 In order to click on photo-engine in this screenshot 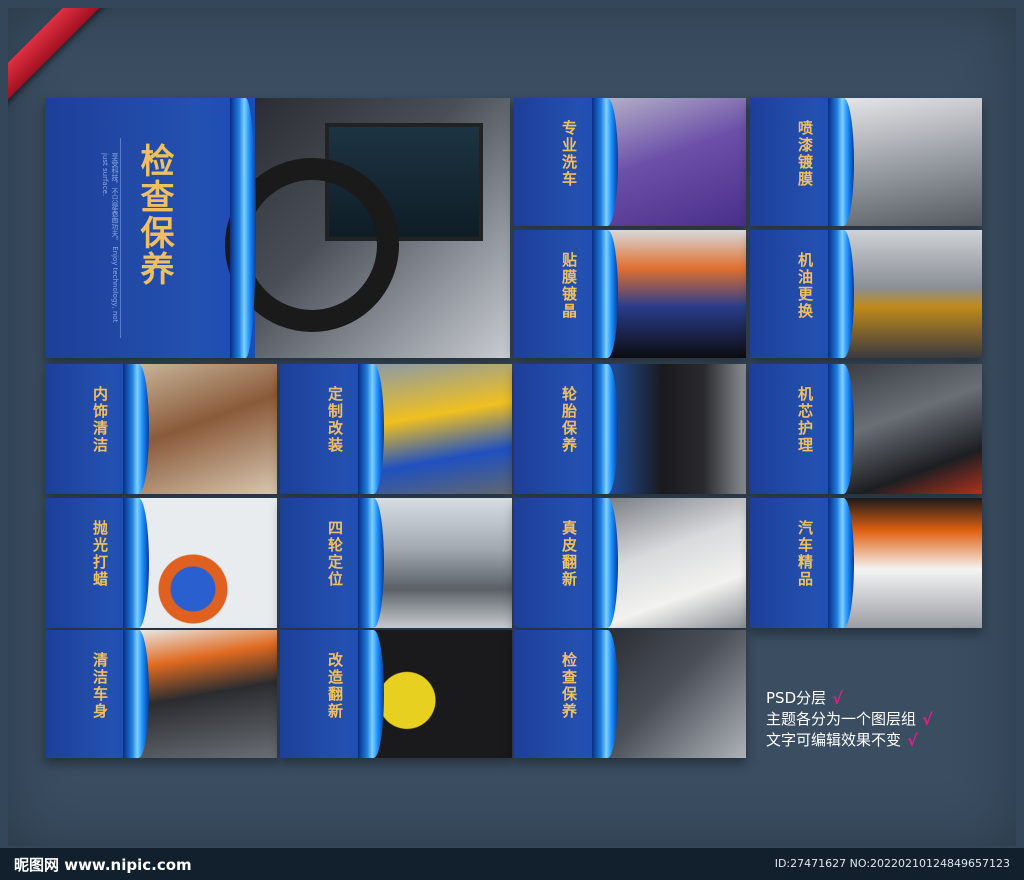, I will do `click(912, 429)`.